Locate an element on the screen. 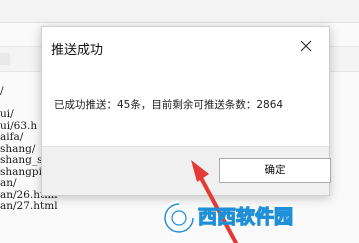  watermark-logo: 西西软件园 is located at coordinates (259, 218).